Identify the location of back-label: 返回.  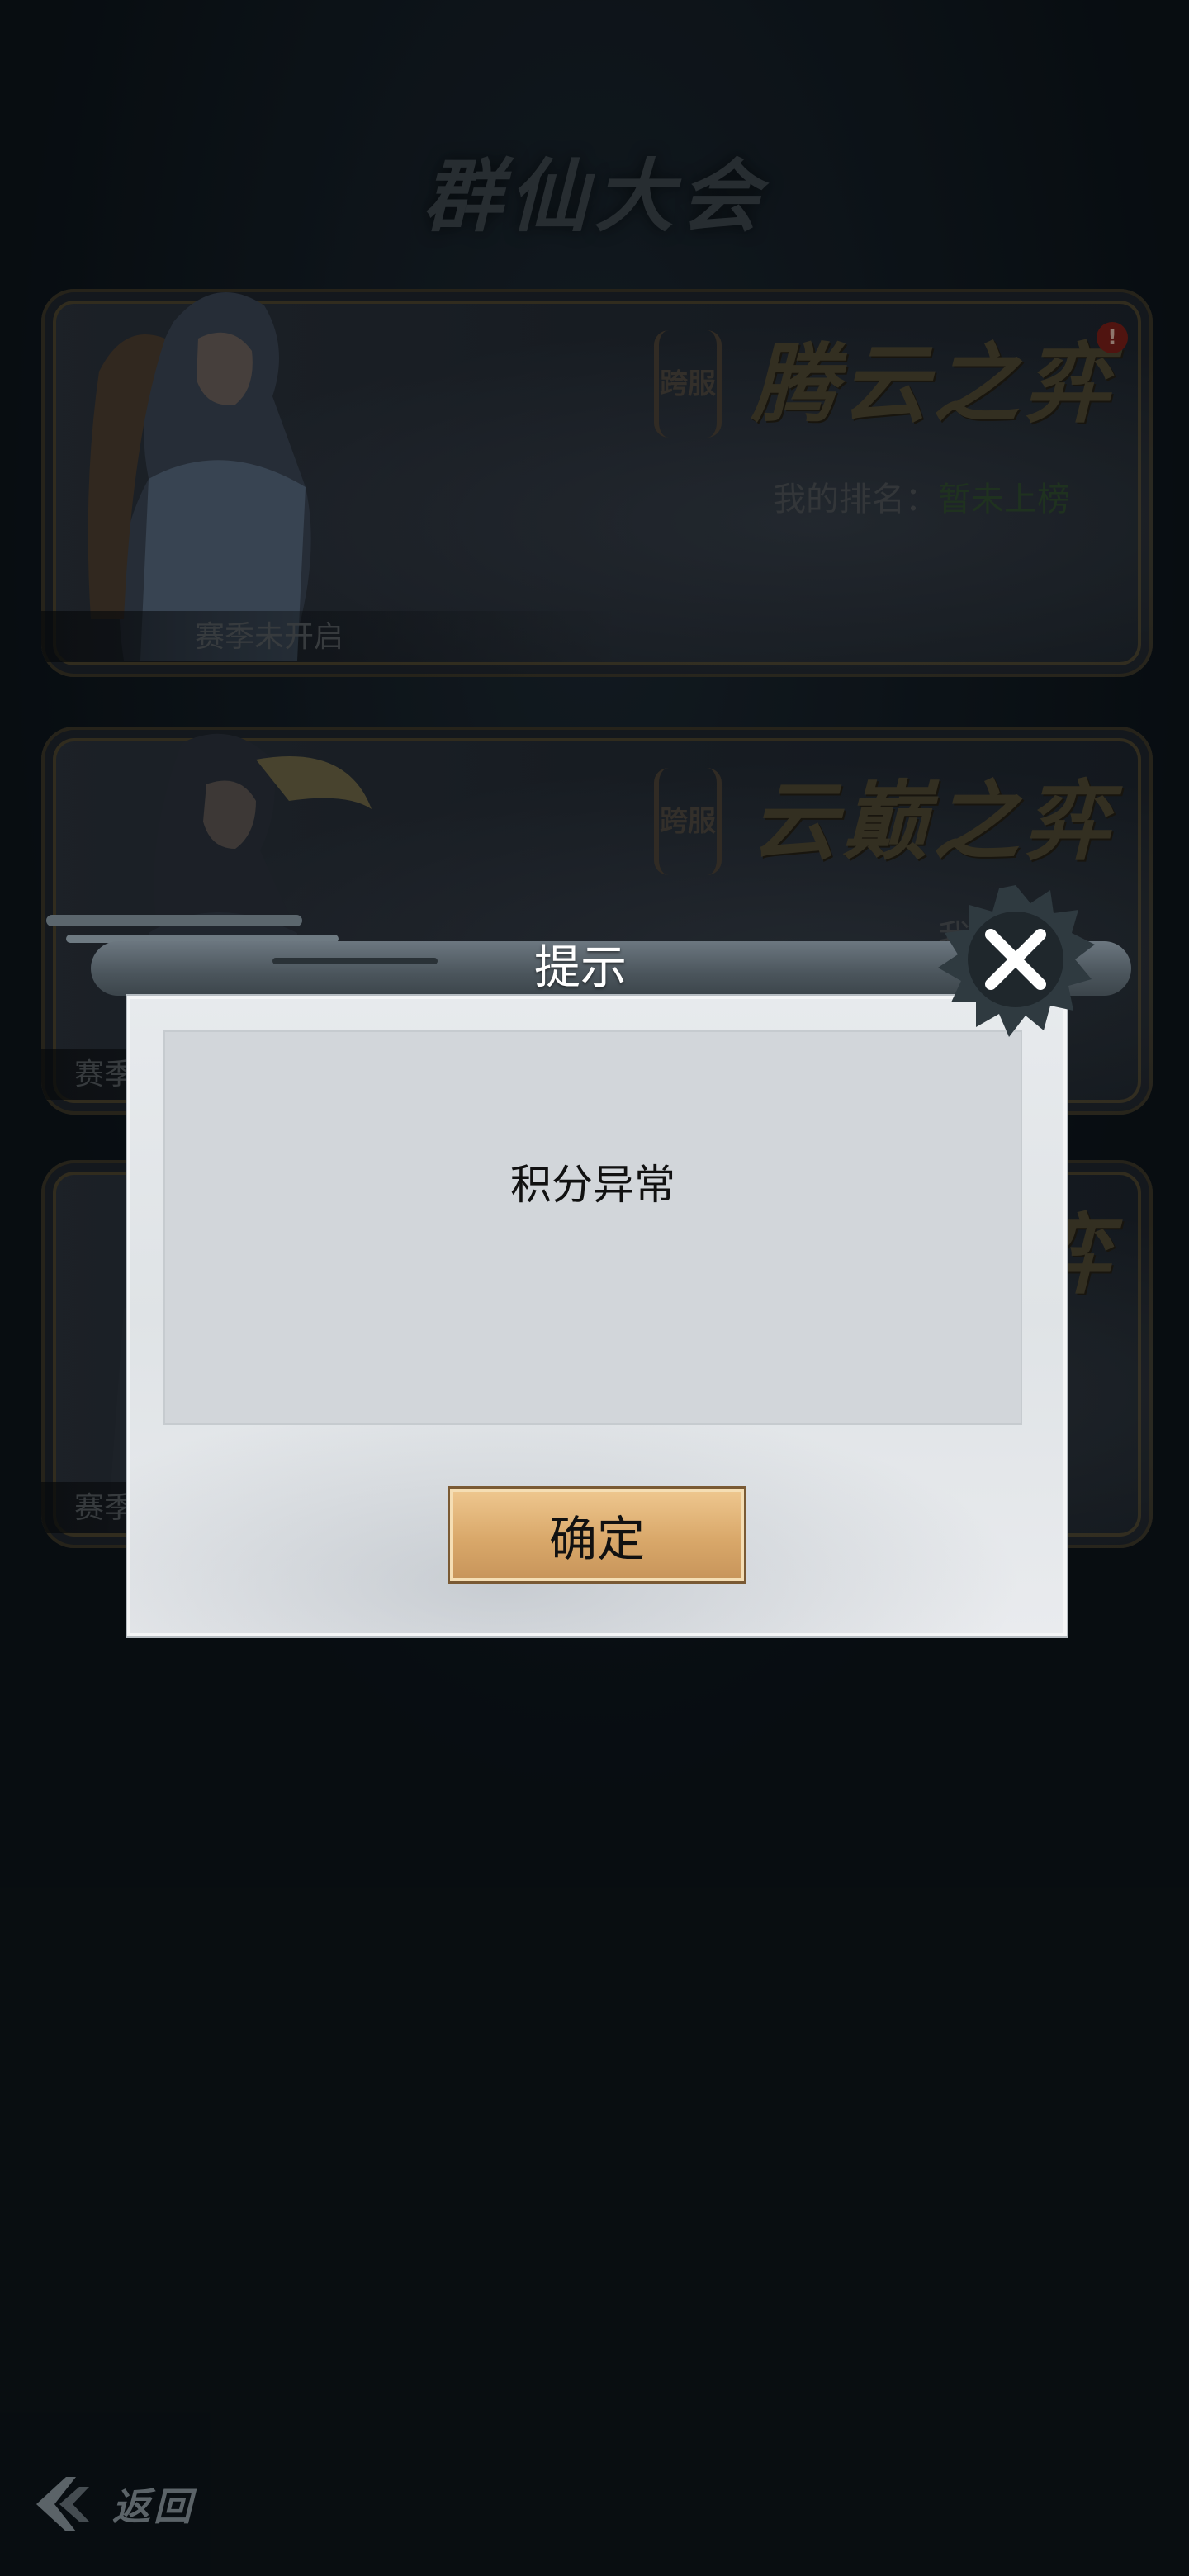
(153, 2506).